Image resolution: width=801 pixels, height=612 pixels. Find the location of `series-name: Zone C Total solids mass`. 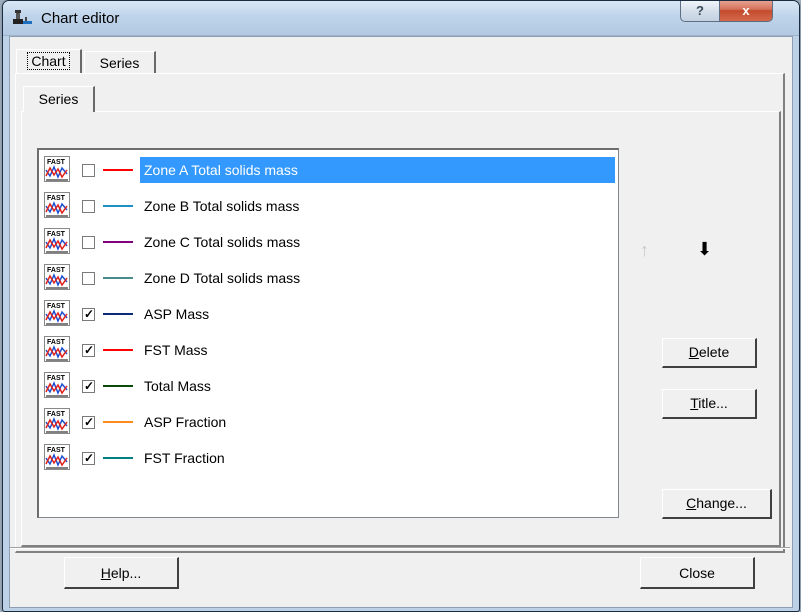

series-name: Zone C Total solids mass is located at coordinates (222, 242).